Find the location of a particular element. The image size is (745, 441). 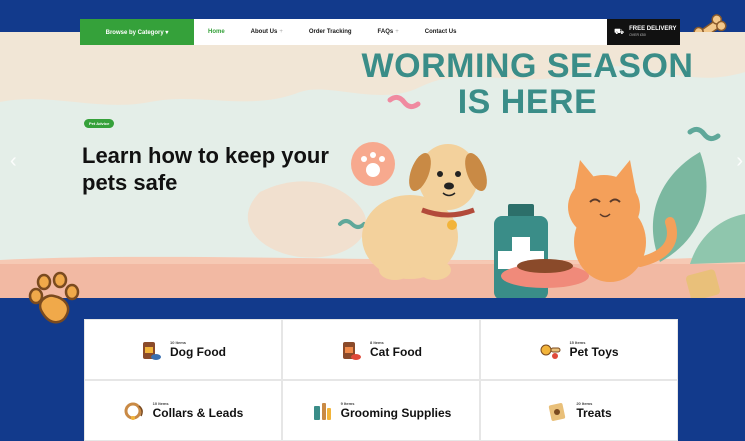

category-name: Pet Toys is located at coordinates (594, 352).